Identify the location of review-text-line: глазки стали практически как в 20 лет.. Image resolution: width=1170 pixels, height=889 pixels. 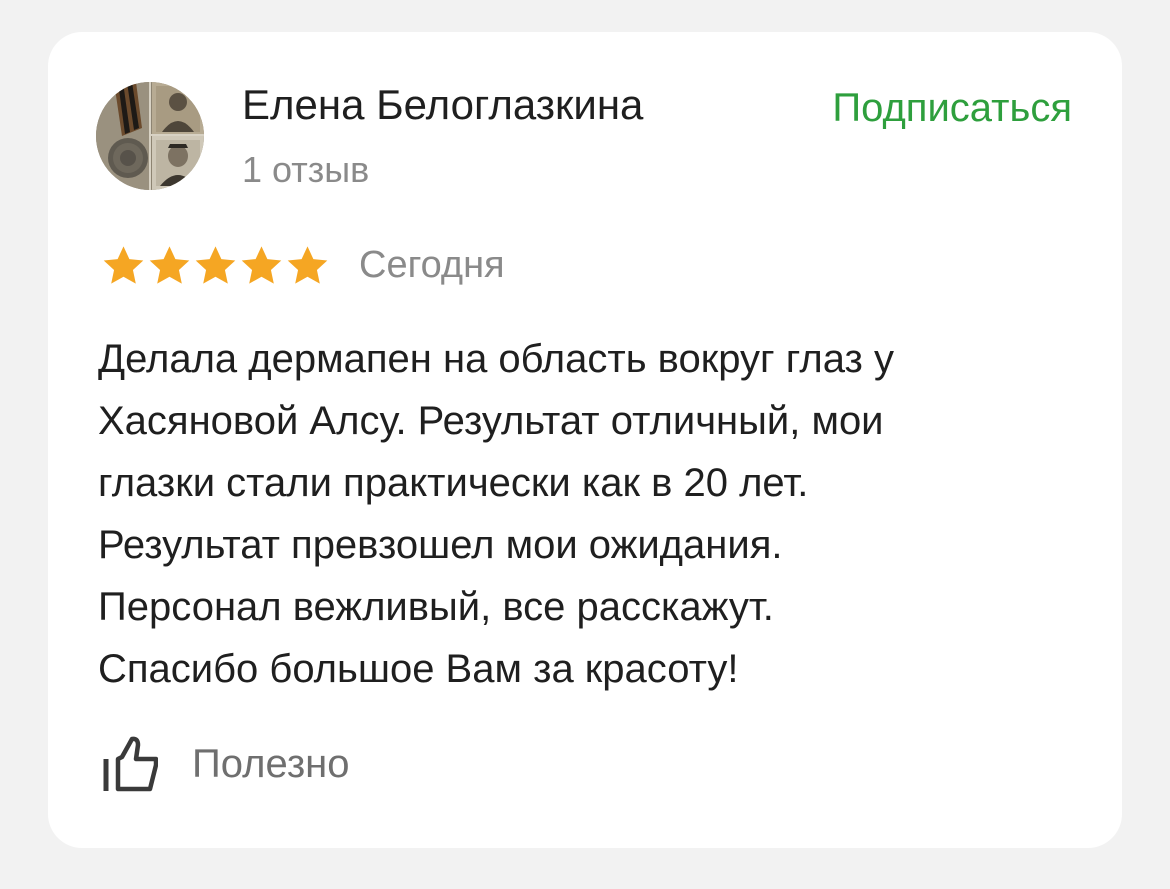
(453, 483).